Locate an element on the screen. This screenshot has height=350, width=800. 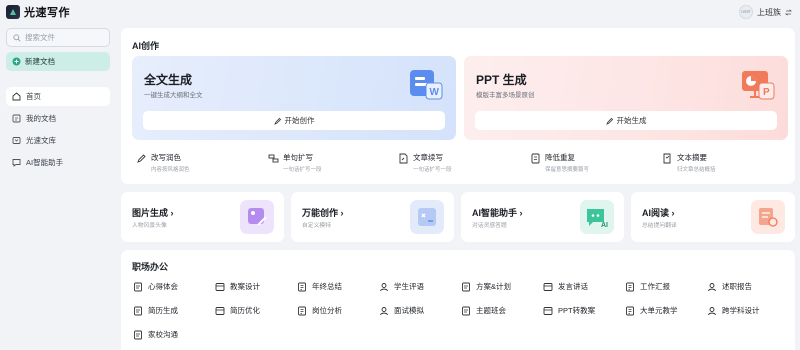
tool-desc: 归文章总结概括 is located at coordinates (696, 170).